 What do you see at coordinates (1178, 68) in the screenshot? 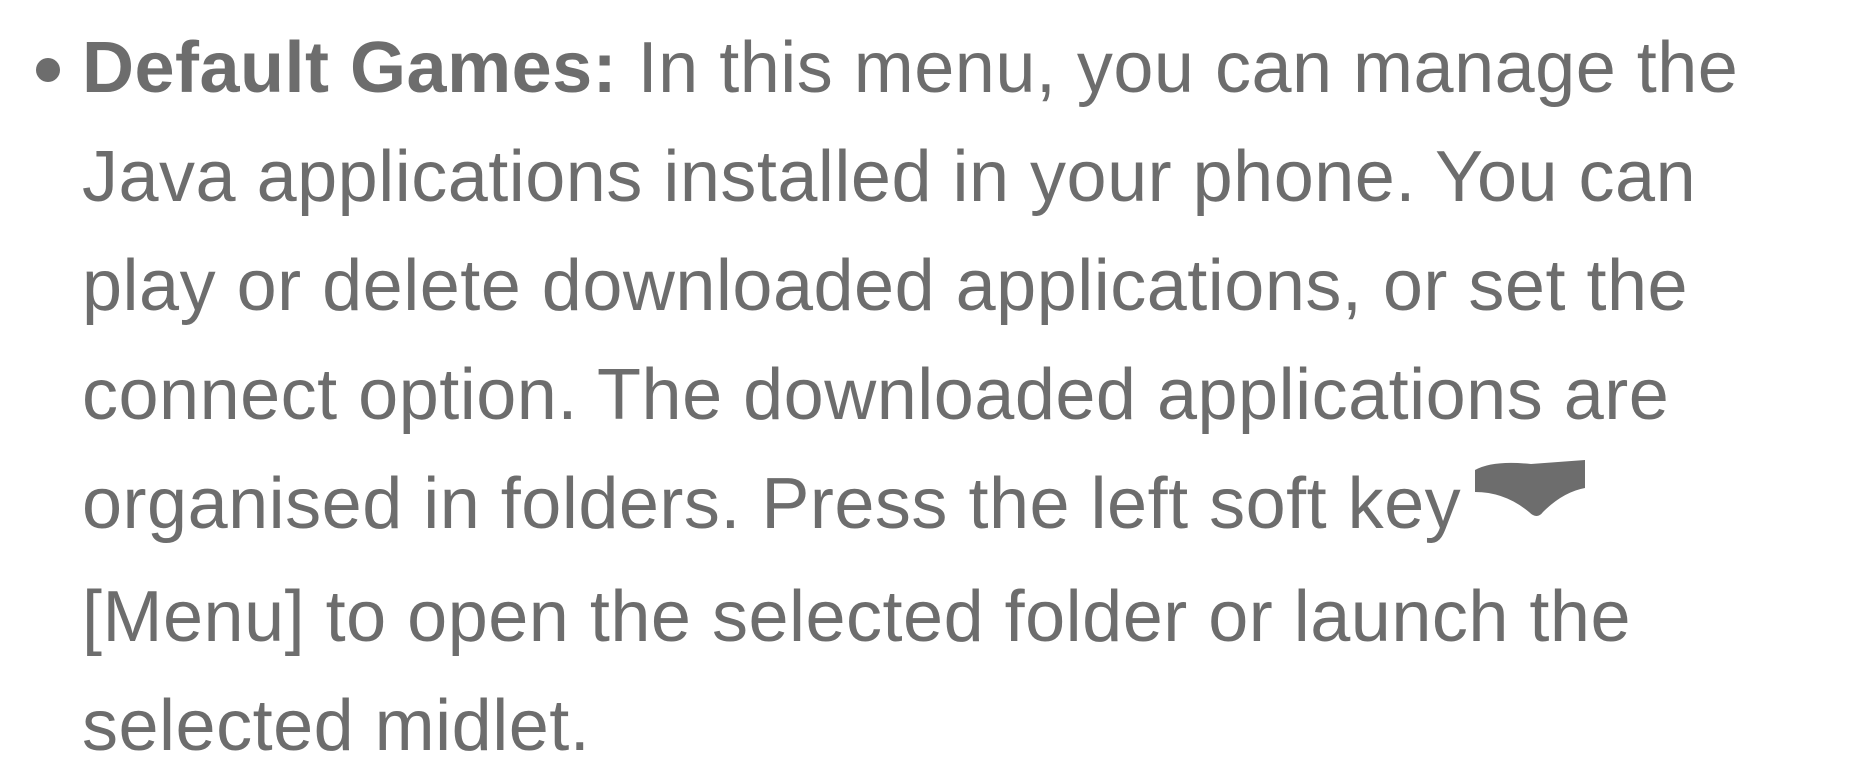
I see `description-line-1: In this menu, you can manage the` at bounding box center [1178, 68].